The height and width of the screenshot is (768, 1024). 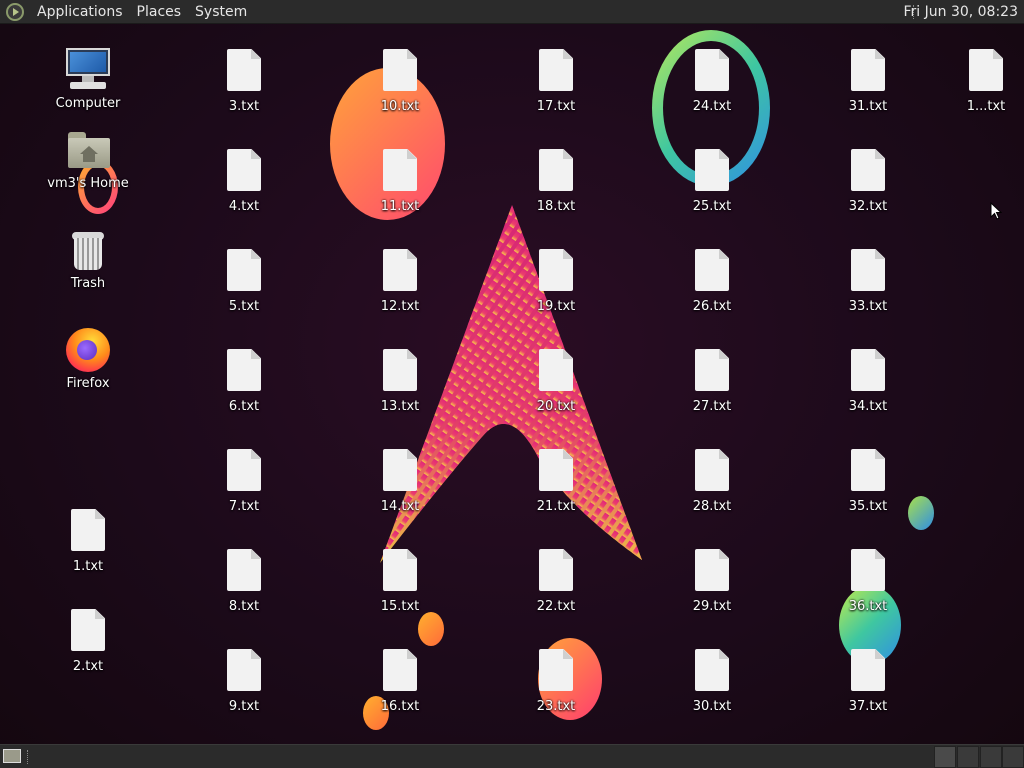 I want to click on file-label: 23.txt, so click(x=556, y=706).